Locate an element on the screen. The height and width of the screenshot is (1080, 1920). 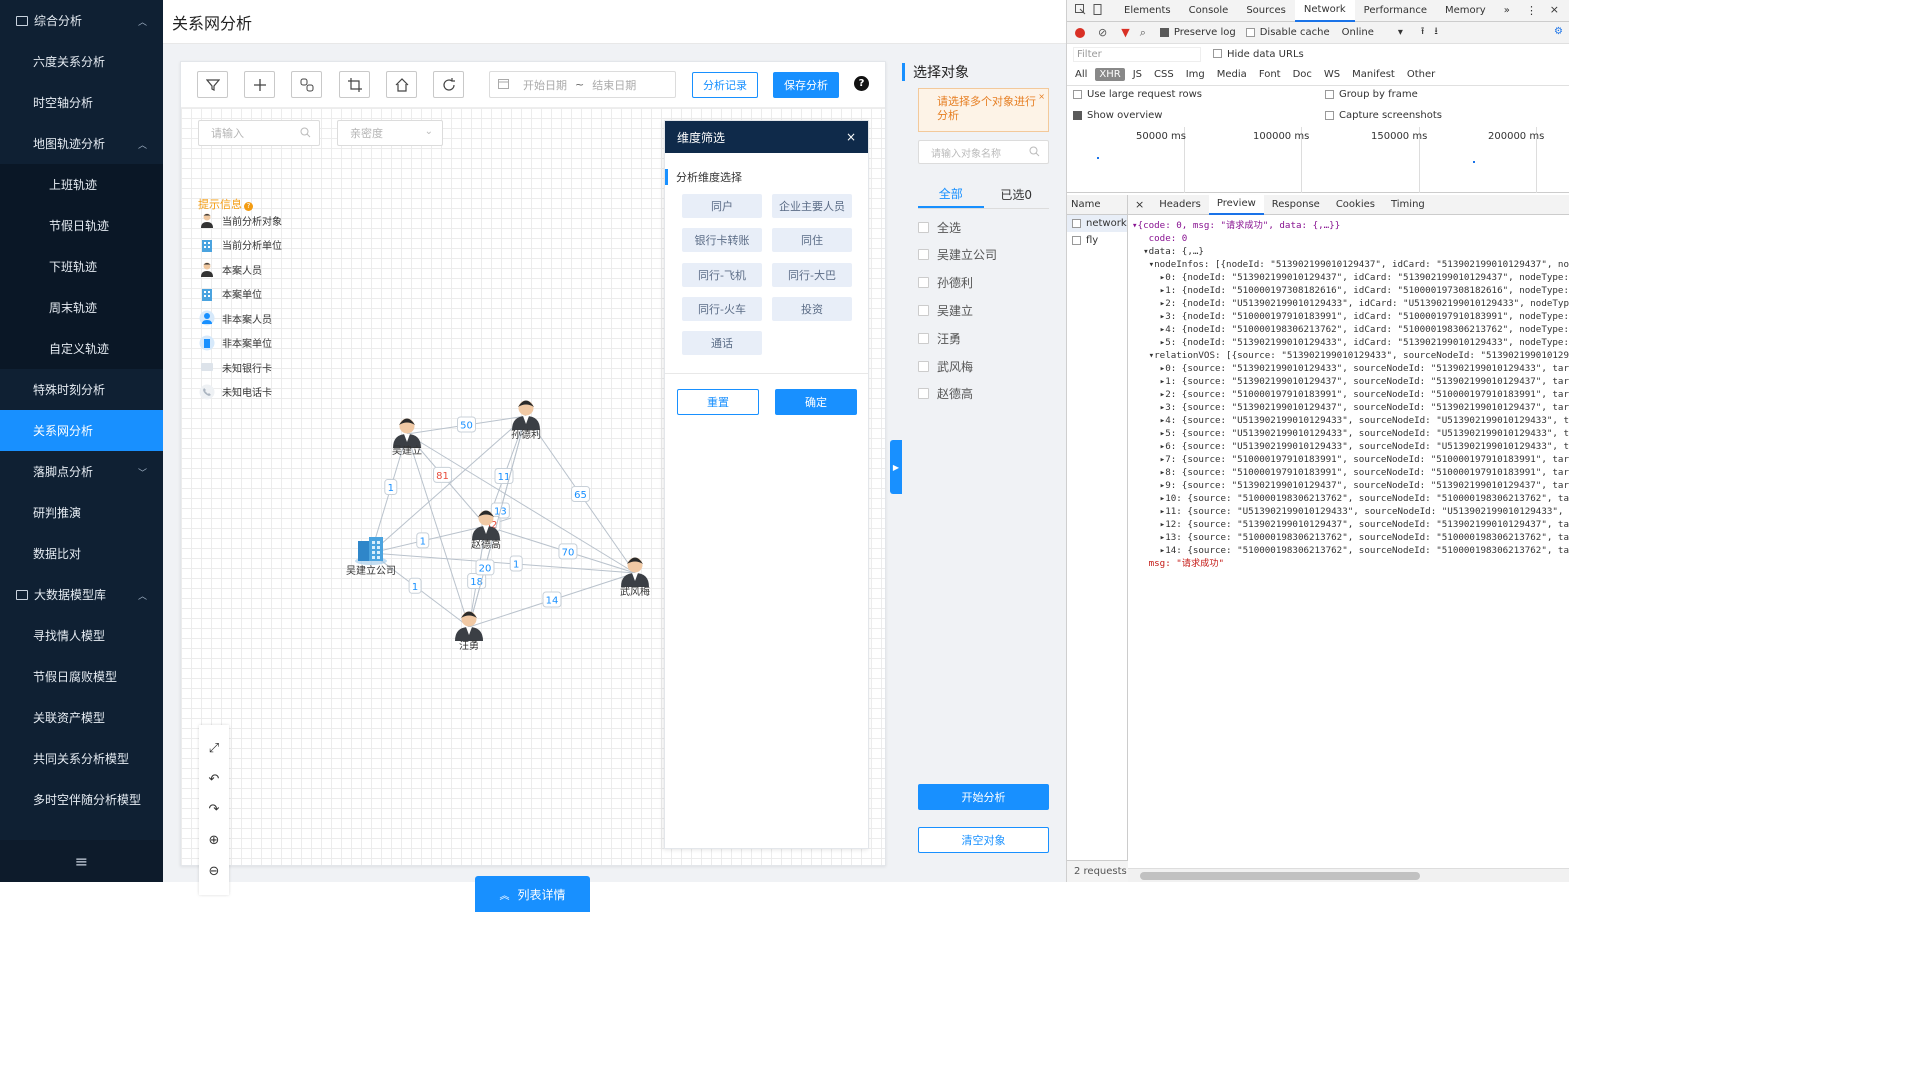
type-filter: WS is located at coordinates (1332, 74).